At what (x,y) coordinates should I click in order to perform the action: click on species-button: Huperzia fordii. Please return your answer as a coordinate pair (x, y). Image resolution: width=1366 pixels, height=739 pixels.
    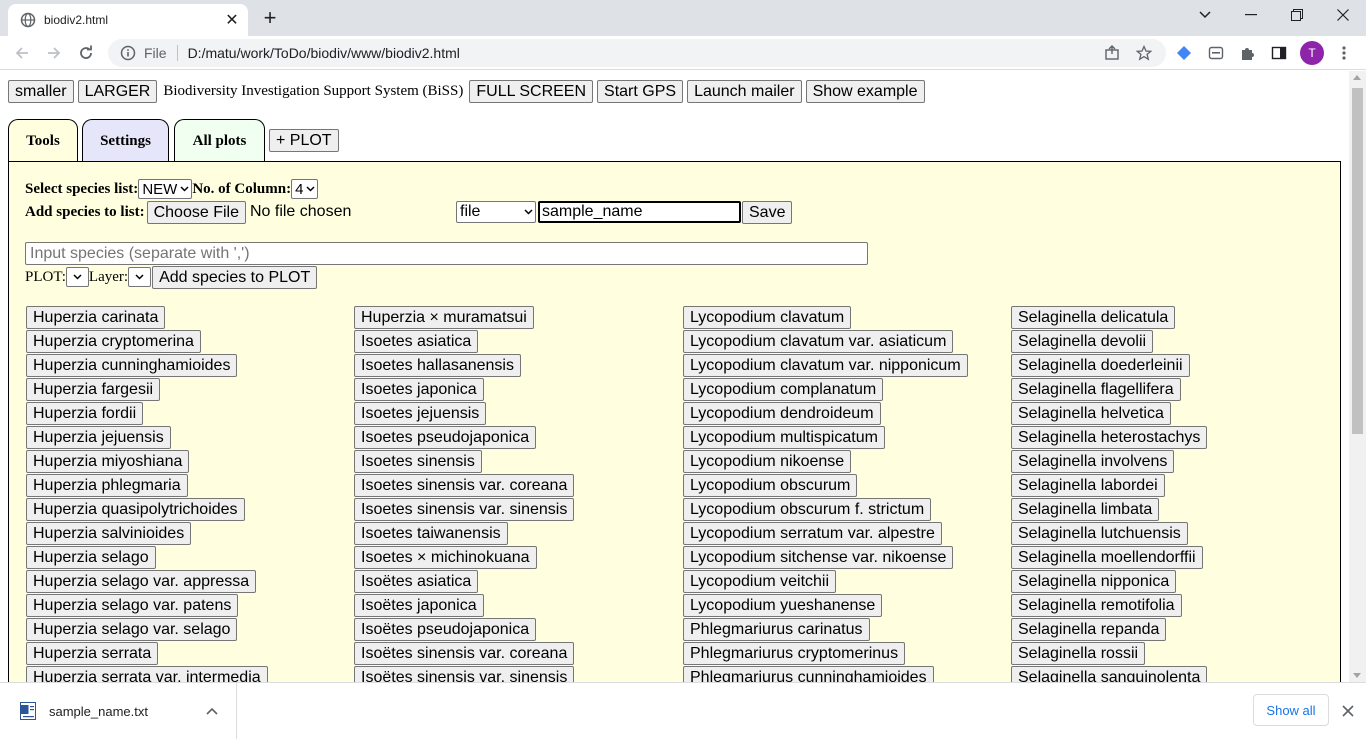
    Looking at the image, I should click on (85, 413).